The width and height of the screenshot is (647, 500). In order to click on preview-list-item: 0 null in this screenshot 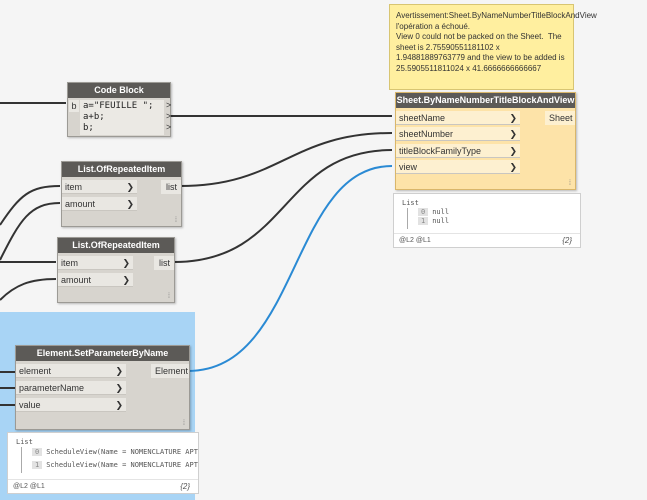, I will do `click(433, 212)`.